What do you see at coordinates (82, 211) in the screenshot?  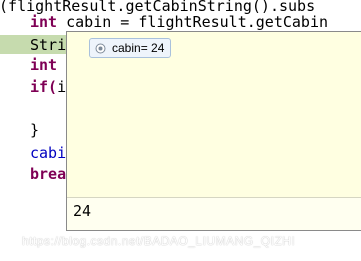 I see `value-text: 24` at bounding box center [82, 211].